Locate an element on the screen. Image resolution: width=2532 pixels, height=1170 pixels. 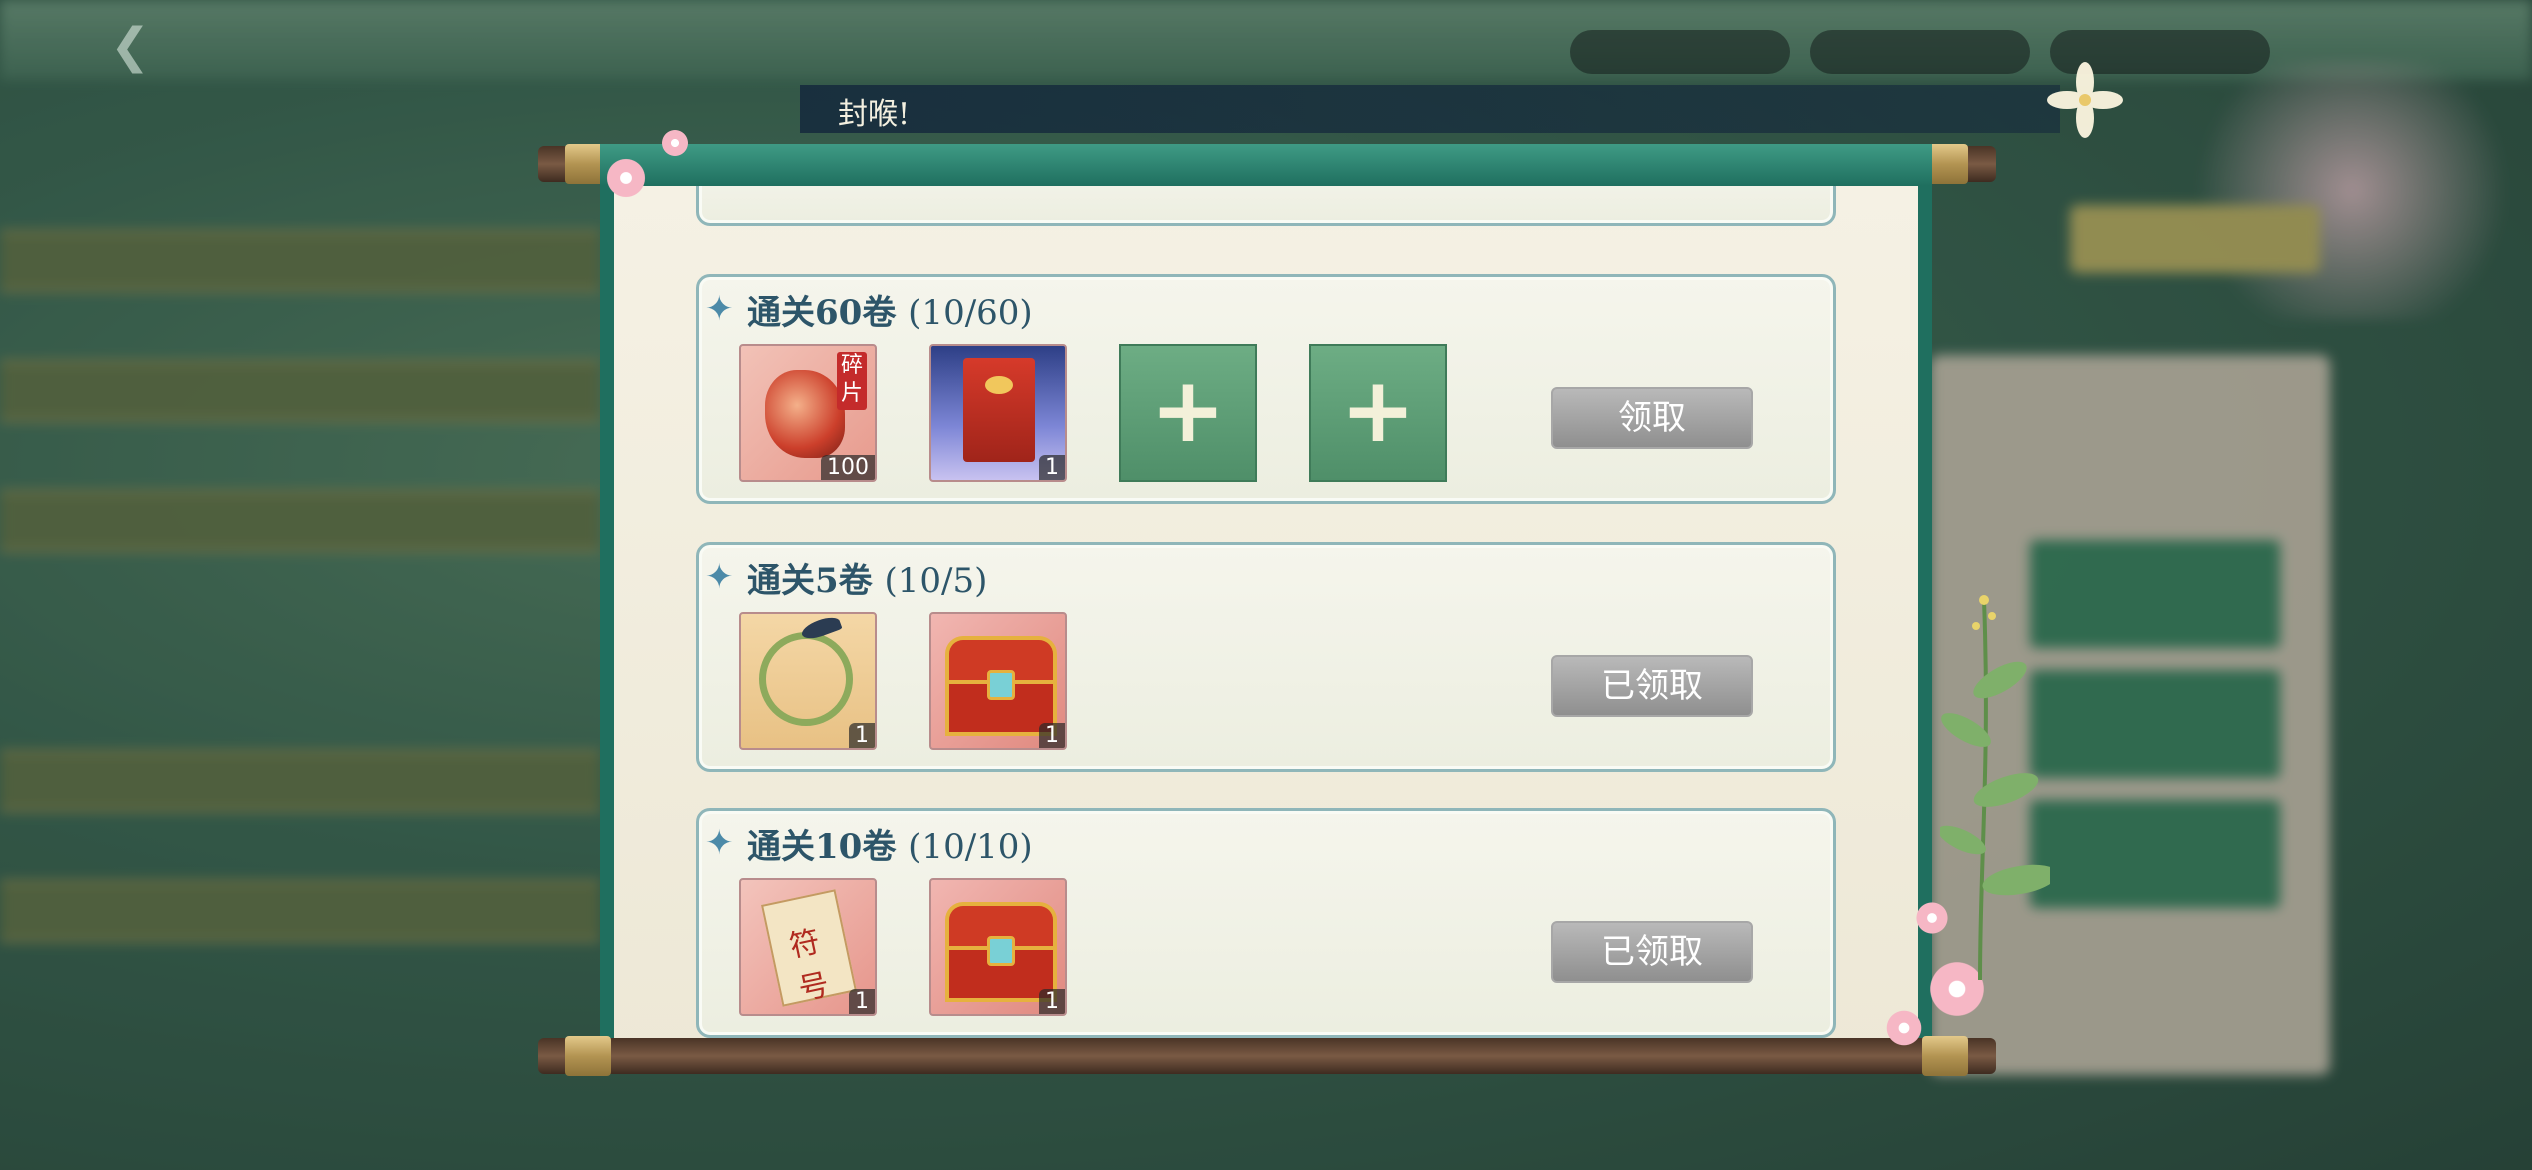
claim-button: 领取 is located at coordinates (1652, 418).